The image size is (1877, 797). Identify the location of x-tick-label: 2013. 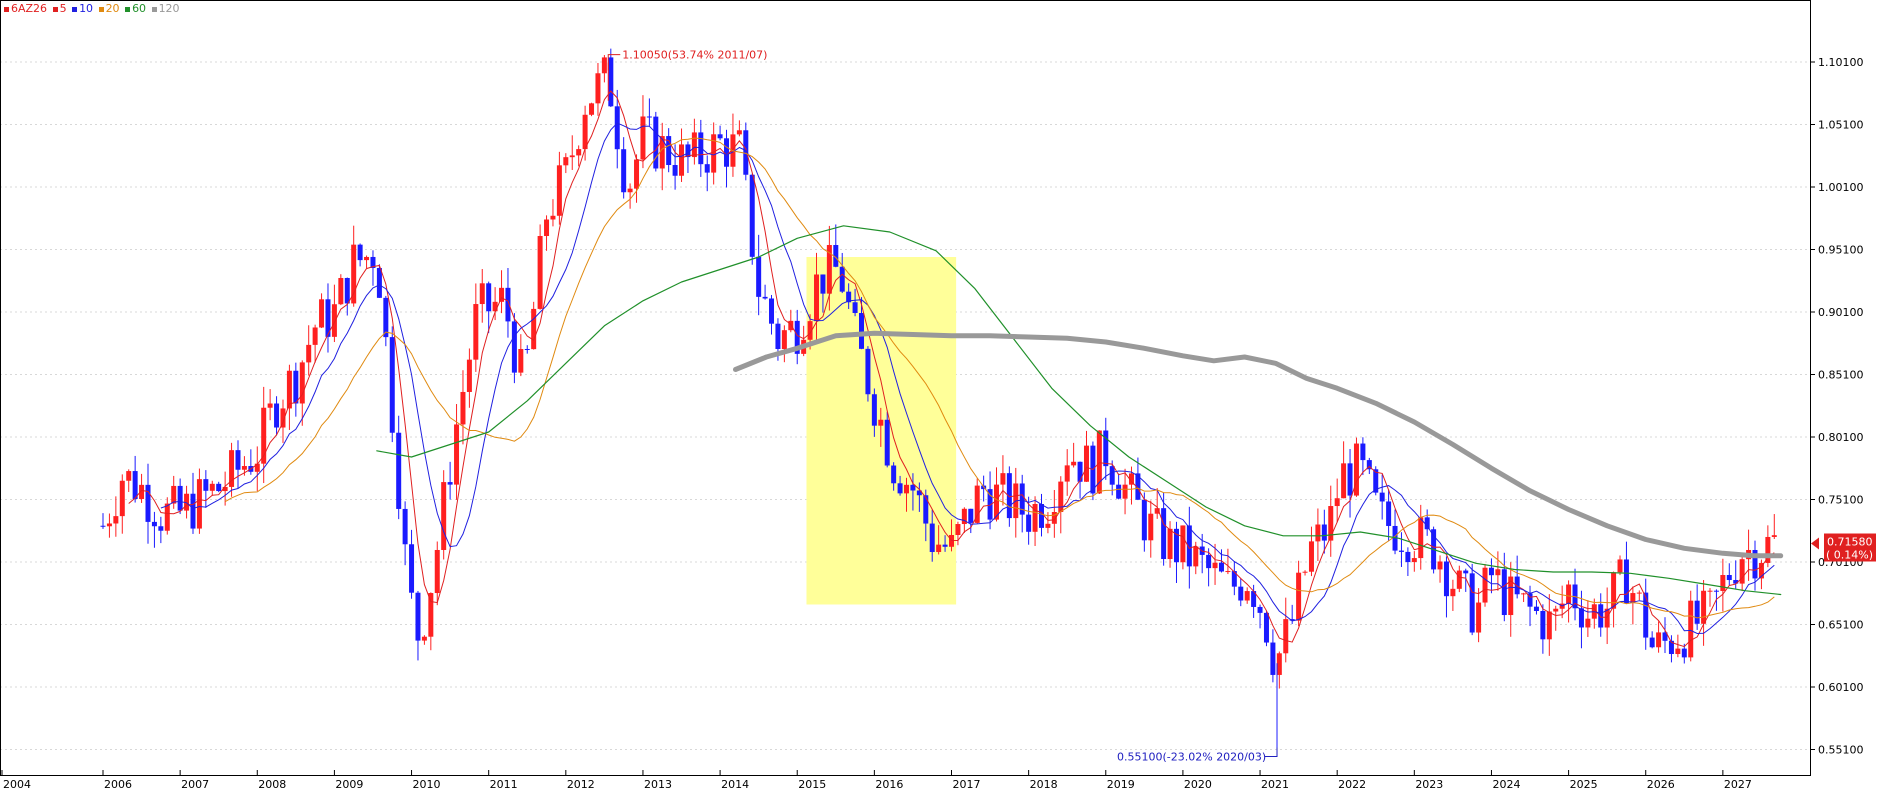
(658, 784).